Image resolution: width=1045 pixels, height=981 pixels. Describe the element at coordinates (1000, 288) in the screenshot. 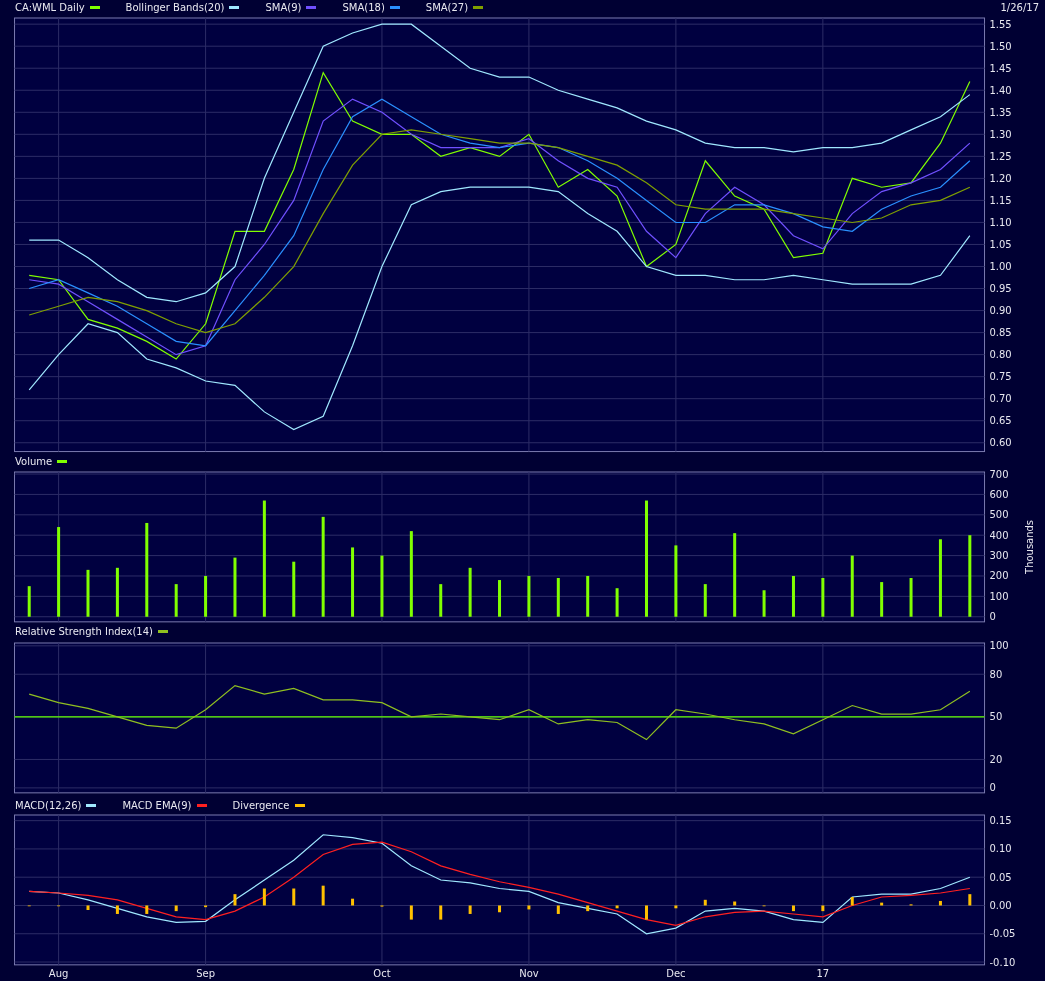

I see `axis-tick-label: 0.95` at that location.